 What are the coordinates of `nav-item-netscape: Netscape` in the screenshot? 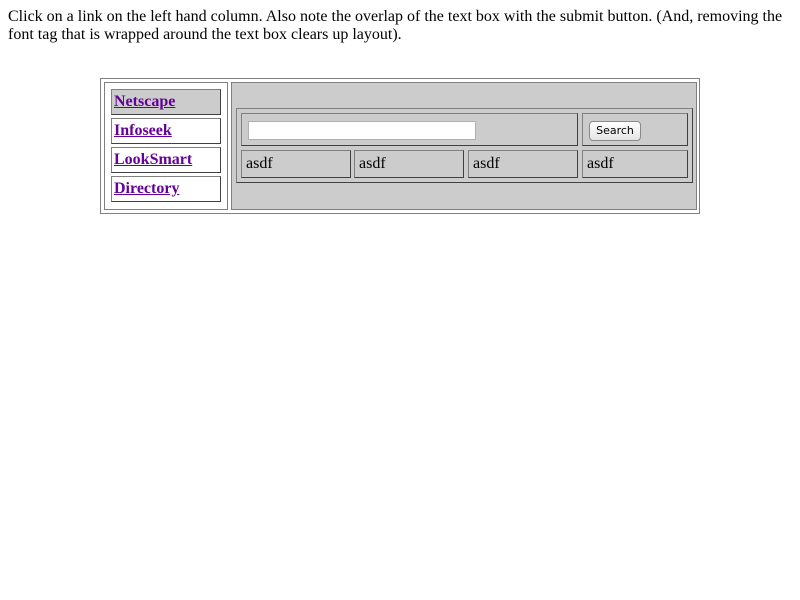 It's located at (166, 102).